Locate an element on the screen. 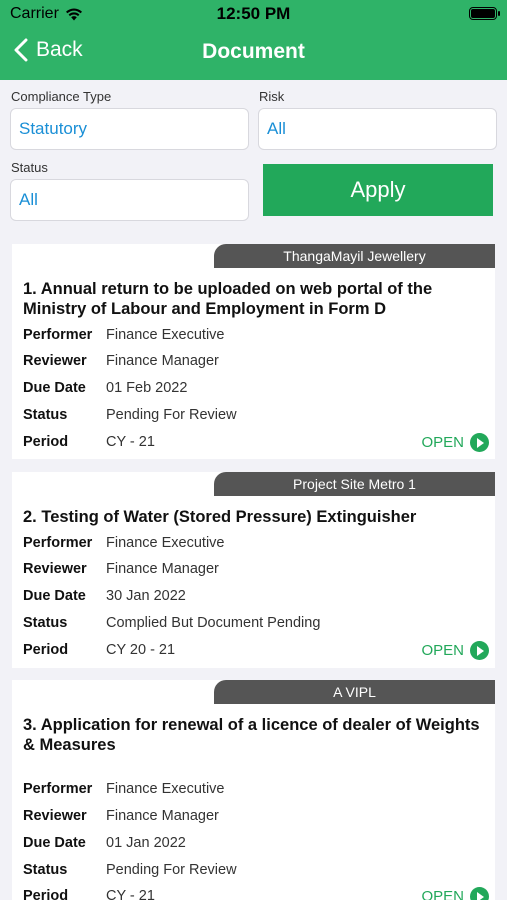 This screenshot has height=900, width=507. compliance-type-value: Statutory is located at coordinates (53, 128).